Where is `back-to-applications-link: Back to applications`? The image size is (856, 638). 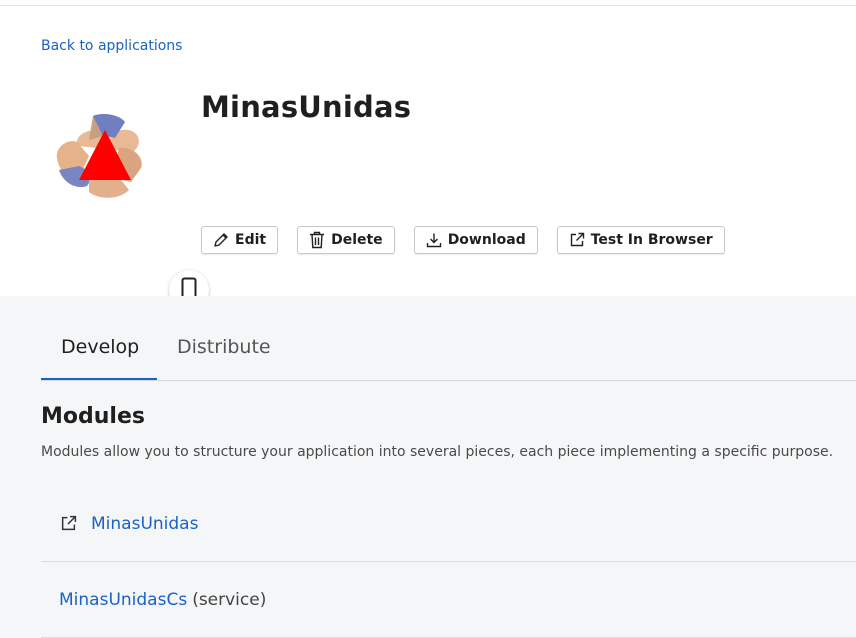 back-to-applications-link: Back to applications is located at coordinates (111, 46).